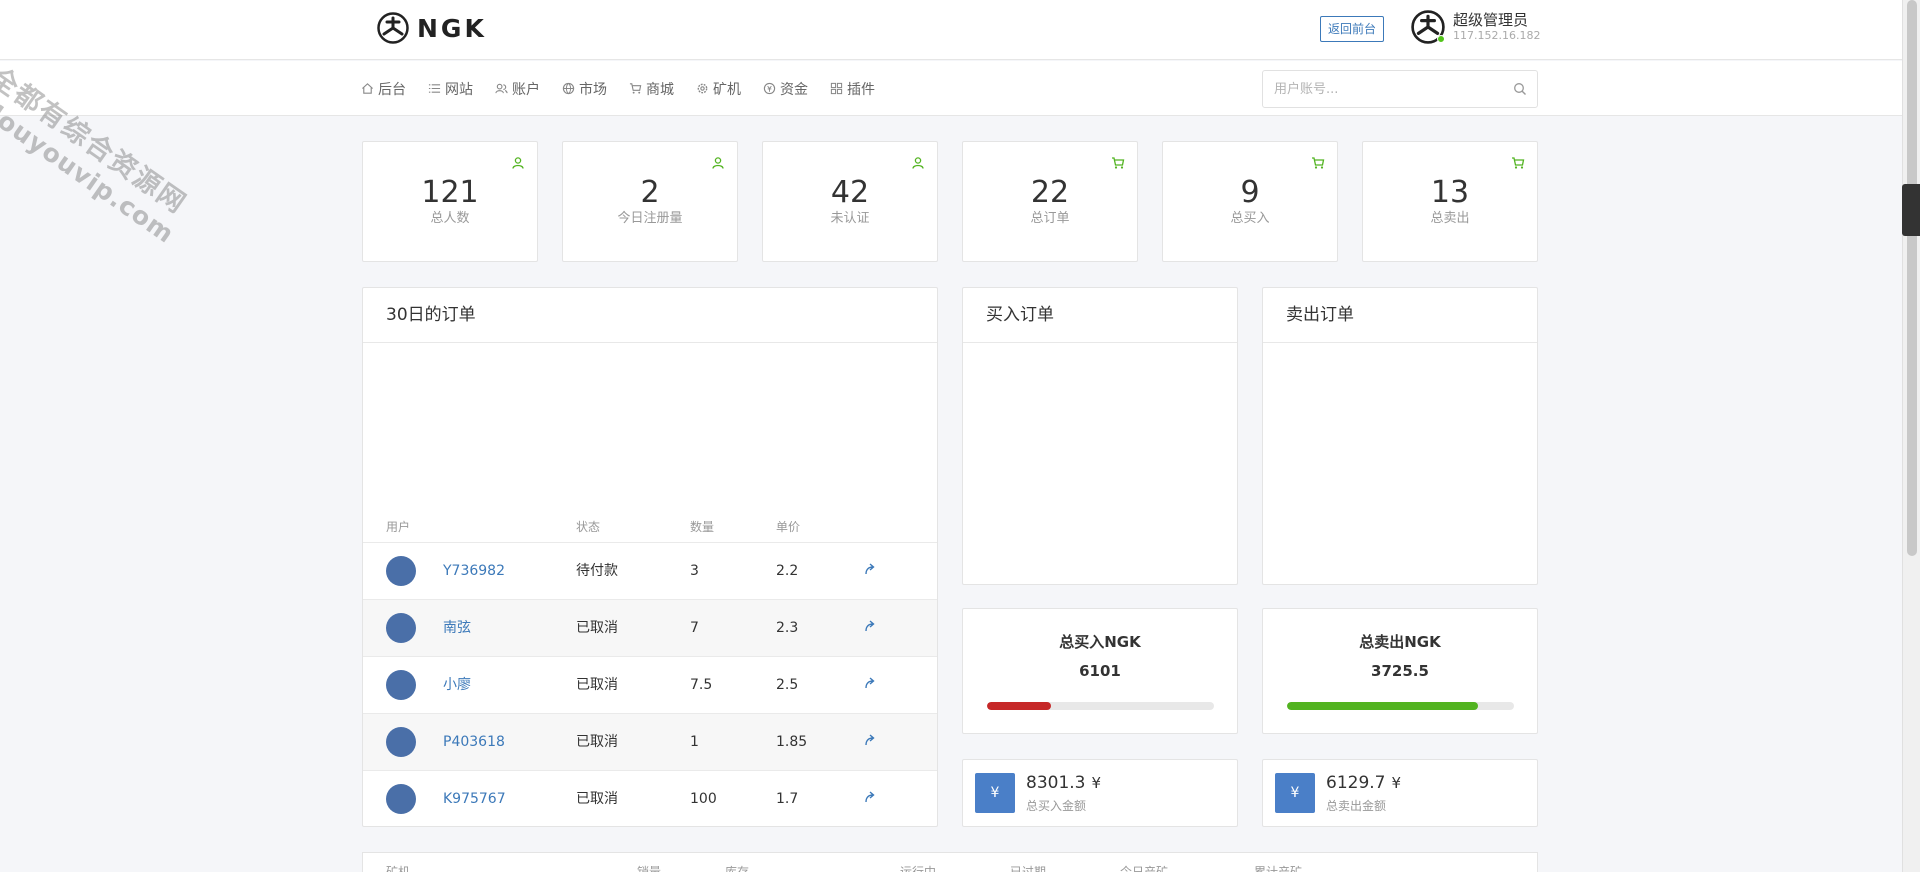 This screenshot has height=872, width=1920. I want to click on stat-label: 未认证, so click(850, 218).